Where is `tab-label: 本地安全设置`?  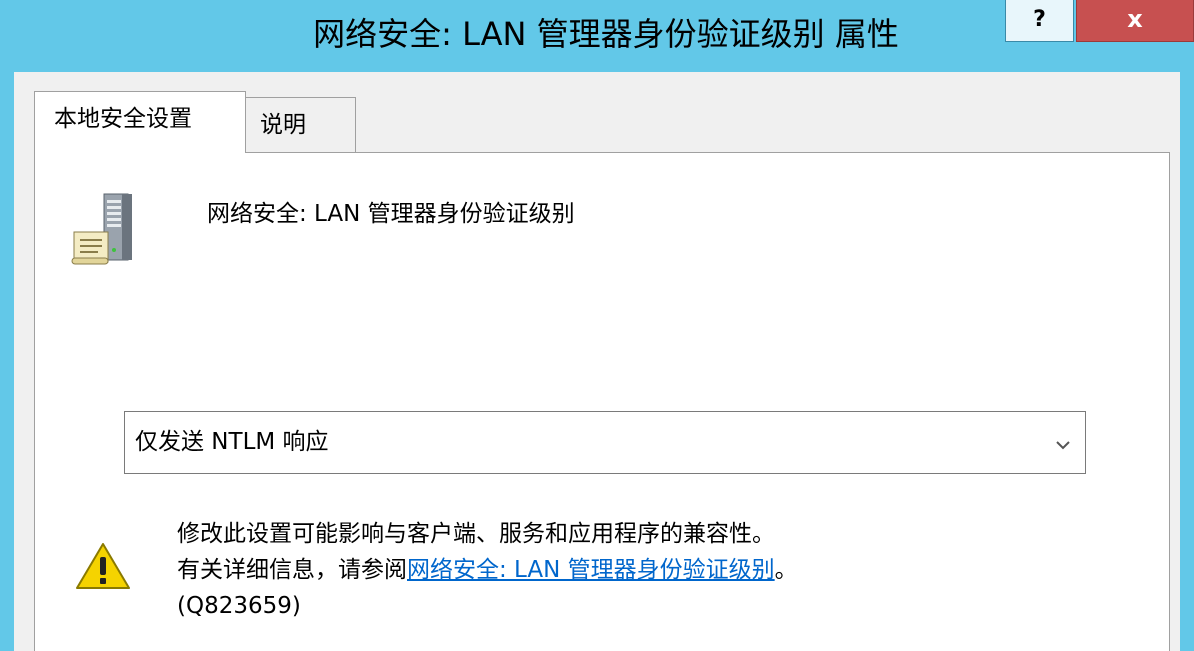 tab-label: 本地安全设置 is located at coordinates (123, 119).